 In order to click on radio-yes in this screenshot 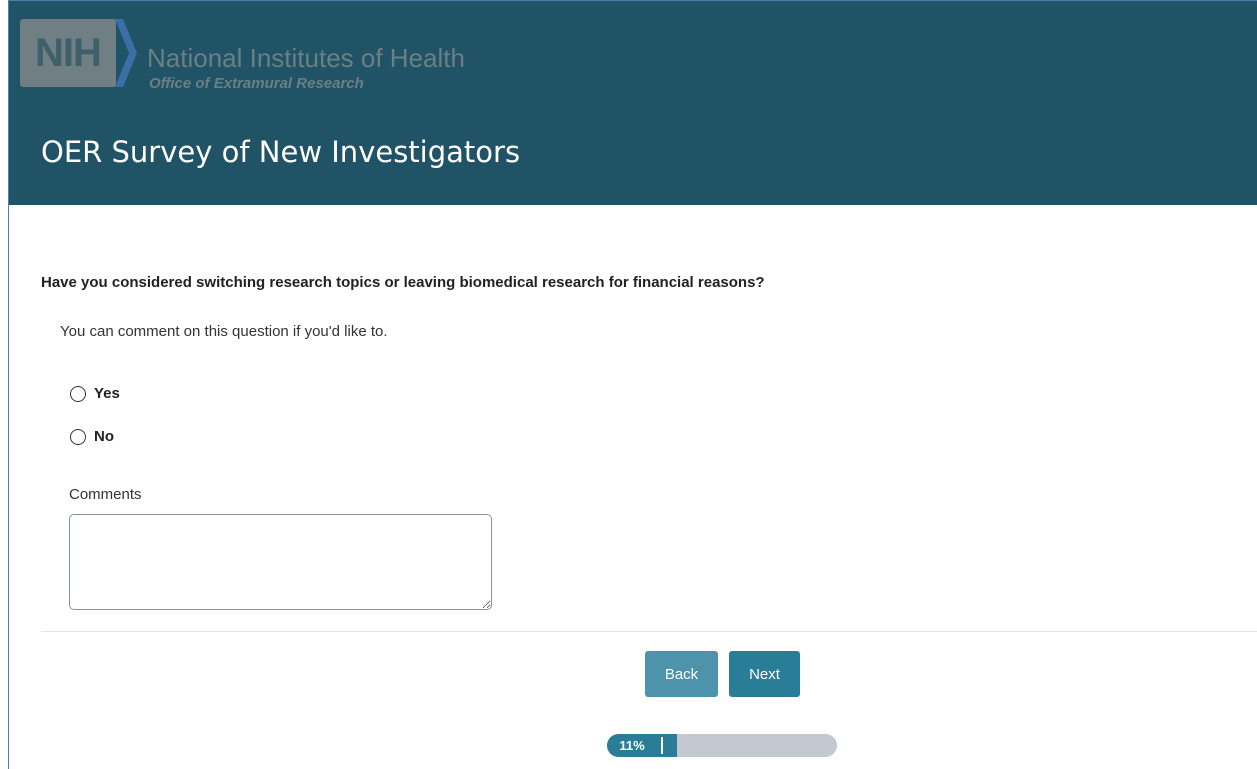, I will do `click(78, 393)`.